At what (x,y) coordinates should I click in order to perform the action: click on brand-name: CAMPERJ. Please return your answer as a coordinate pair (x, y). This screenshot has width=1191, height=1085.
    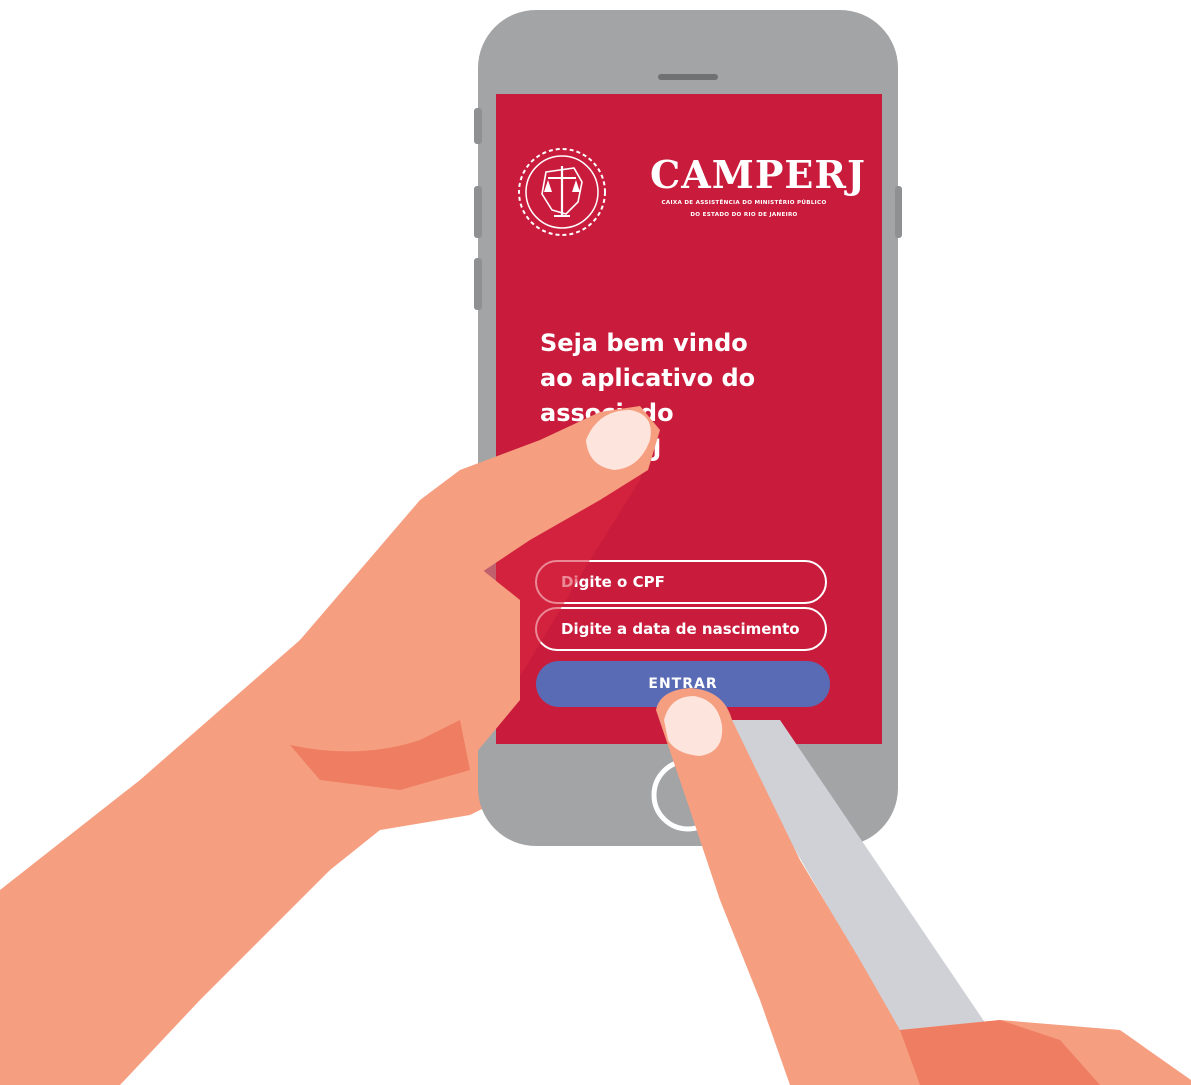
    Looking at the image, I should click on (758, 174).